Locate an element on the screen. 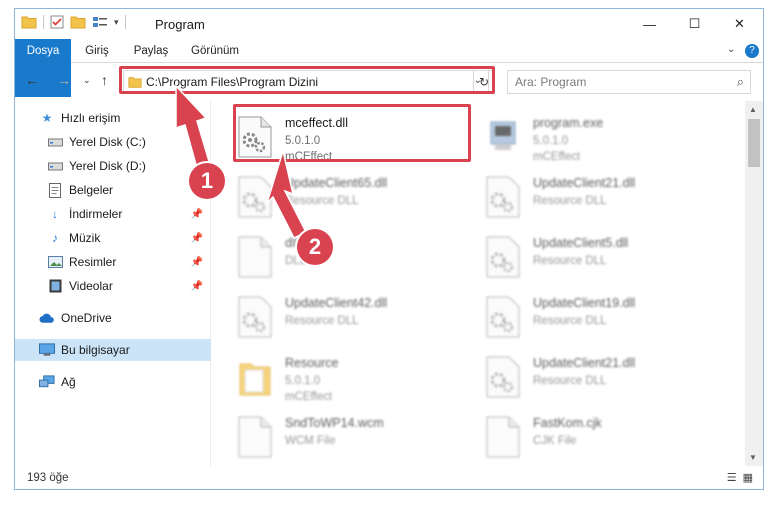 The image size is (769, 505). sidebar-item-onedrive: OneDrive is located at coordinates (113, 318).